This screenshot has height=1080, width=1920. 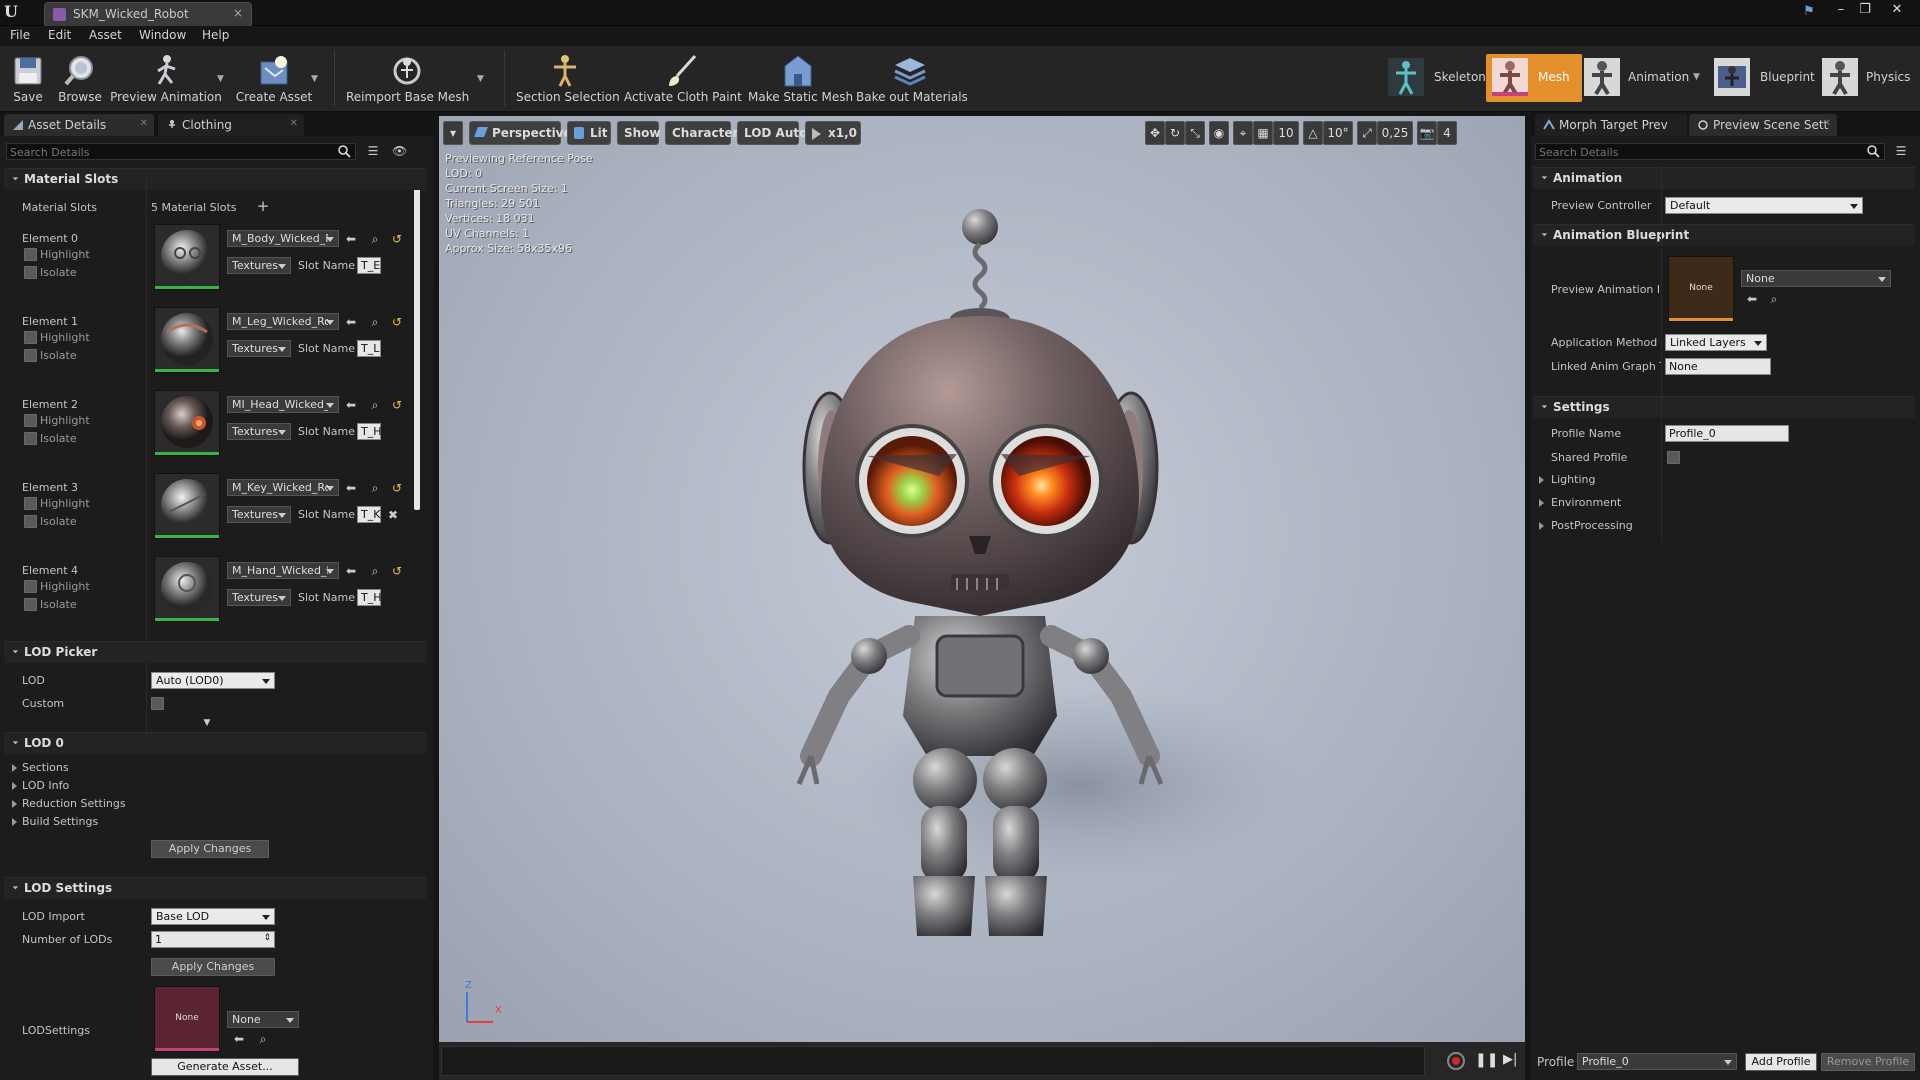 What do you see at coordinates (933, 1061) in the screenshot?
I see `timeline-scrubber` at bounding box center [933, 1061].